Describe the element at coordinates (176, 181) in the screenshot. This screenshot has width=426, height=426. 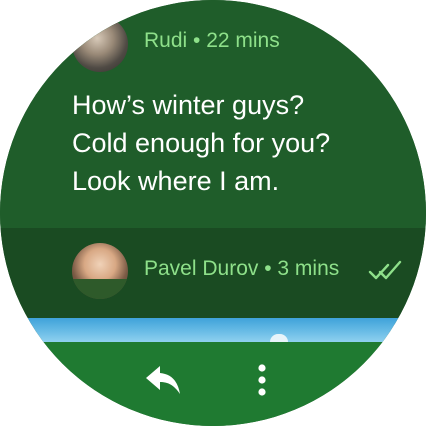
I see `message-line: Look where I am.` at that location.